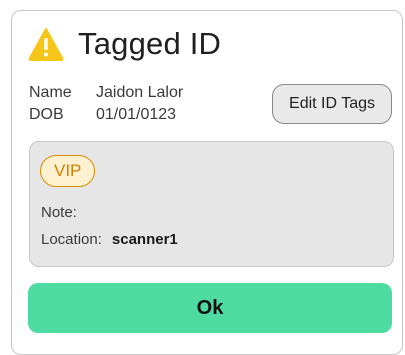 This screenshot has width=405, height=355. What do you see at coordinates (46, 44) in the screenshot?
I see `warning-icon` at bounding box center [46, 44].